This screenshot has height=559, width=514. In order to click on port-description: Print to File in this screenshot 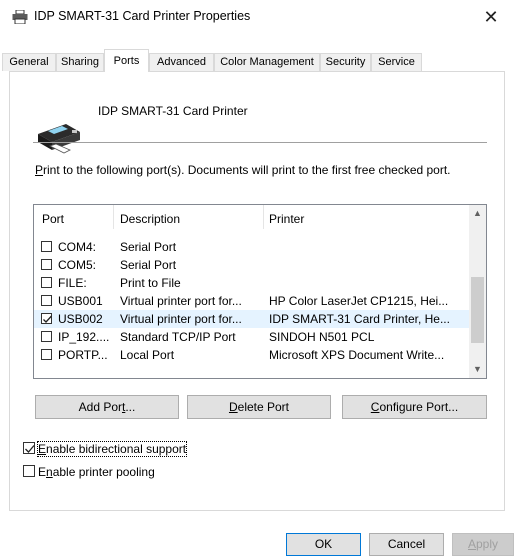, I will do `click(150, 283)`.